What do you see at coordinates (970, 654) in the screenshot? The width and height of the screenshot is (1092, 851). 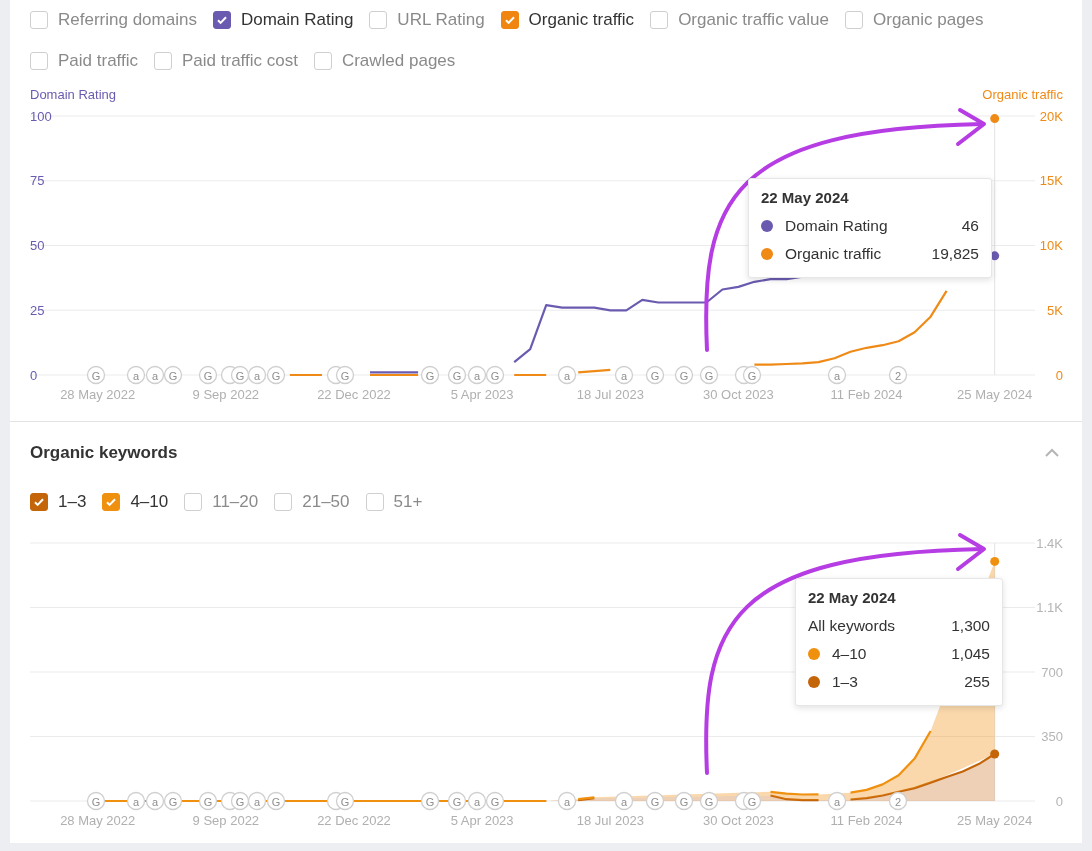 I see `tooltip-value: 1,045` at bounding box center [970, 654].